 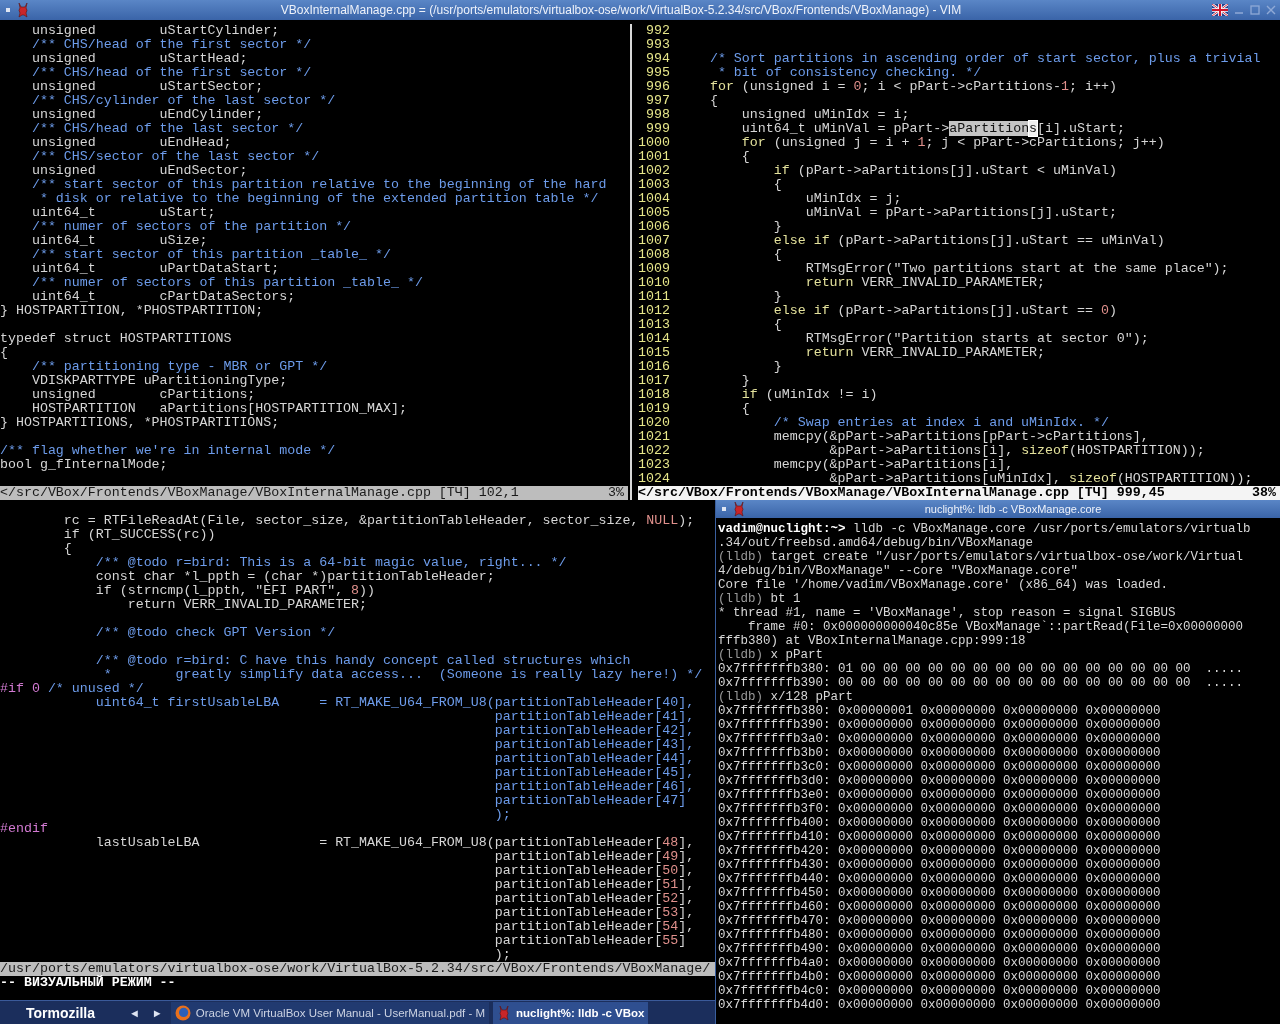 What do you see at coordinates (654, 479) in the screenshot?
I see `line-number: 1024` at bounding box center [654, 479].